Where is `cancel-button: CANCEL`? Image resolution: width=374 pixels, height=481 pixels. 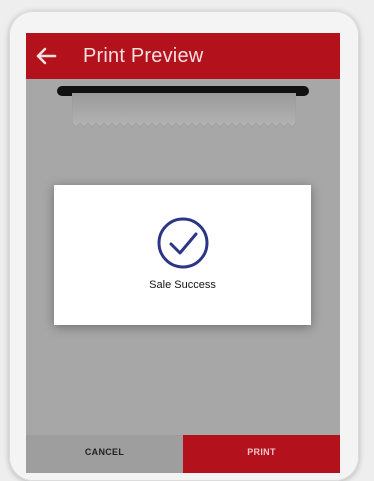
cancel-button: CANCEL is located at coordinates (104, 454).